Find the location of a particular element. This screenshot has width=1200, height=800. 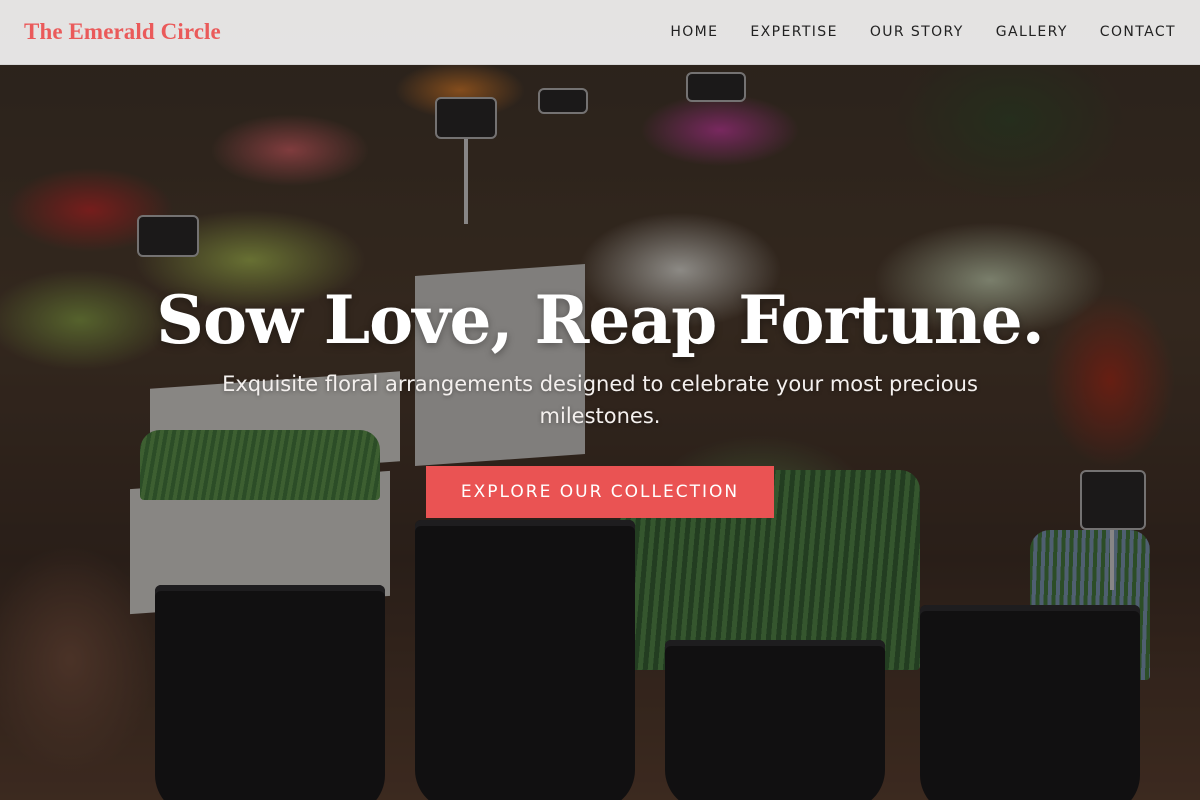

nav-our-story-link: OUR STORY is located at coordinates (917, 32).